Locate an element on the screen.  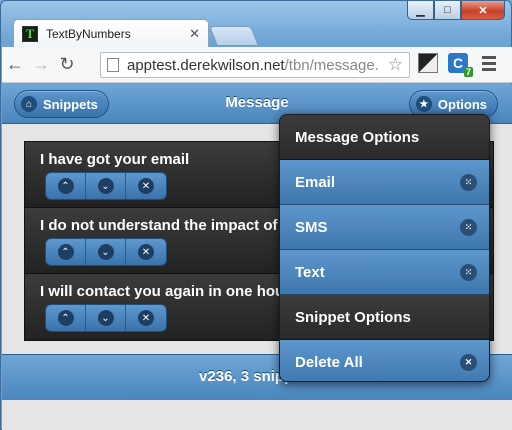
url-host: apptest.derekwilson.net is located at coordinates (206, 65).